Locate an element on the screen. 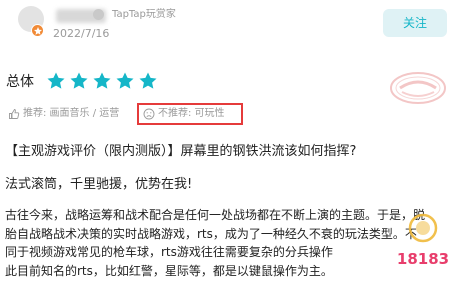 This screenshot has height=282, width=450. not-recommend-tag: 不推荐: 可玩性 is located at coordinates (184, 114).